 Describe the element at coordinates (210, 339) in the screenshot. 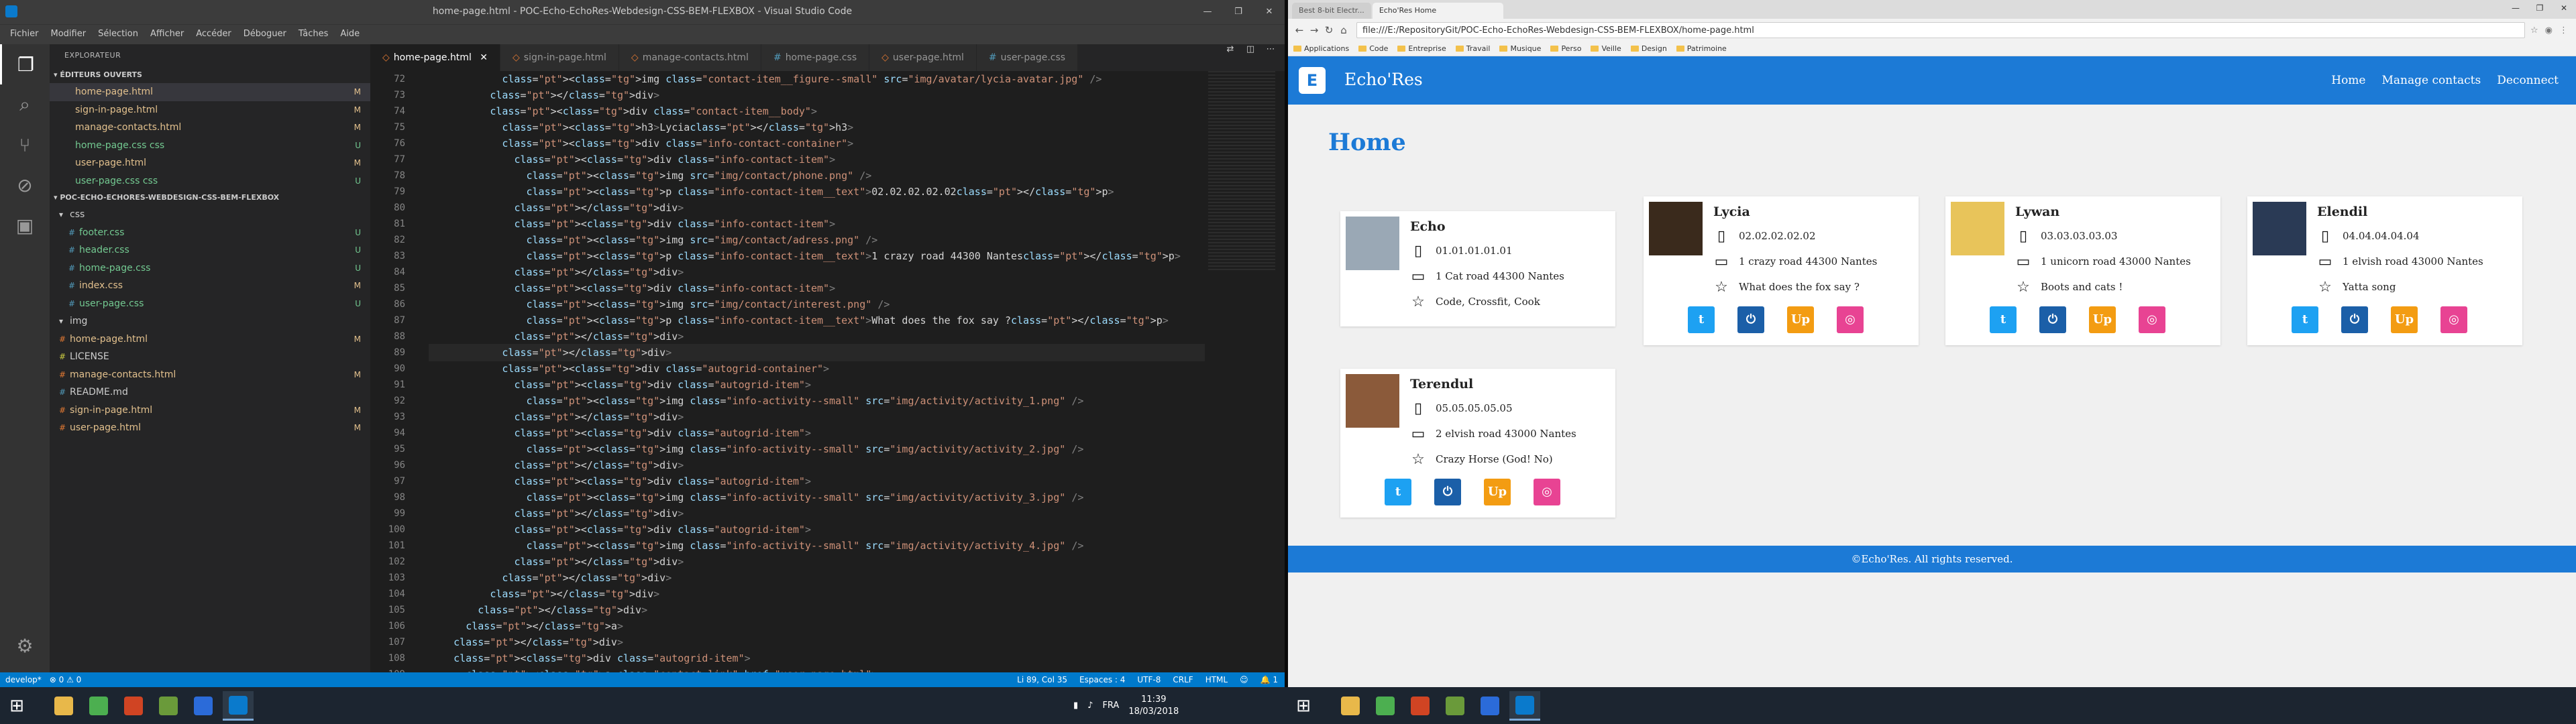

I see `tree-item: # home-page.html M` at that location.